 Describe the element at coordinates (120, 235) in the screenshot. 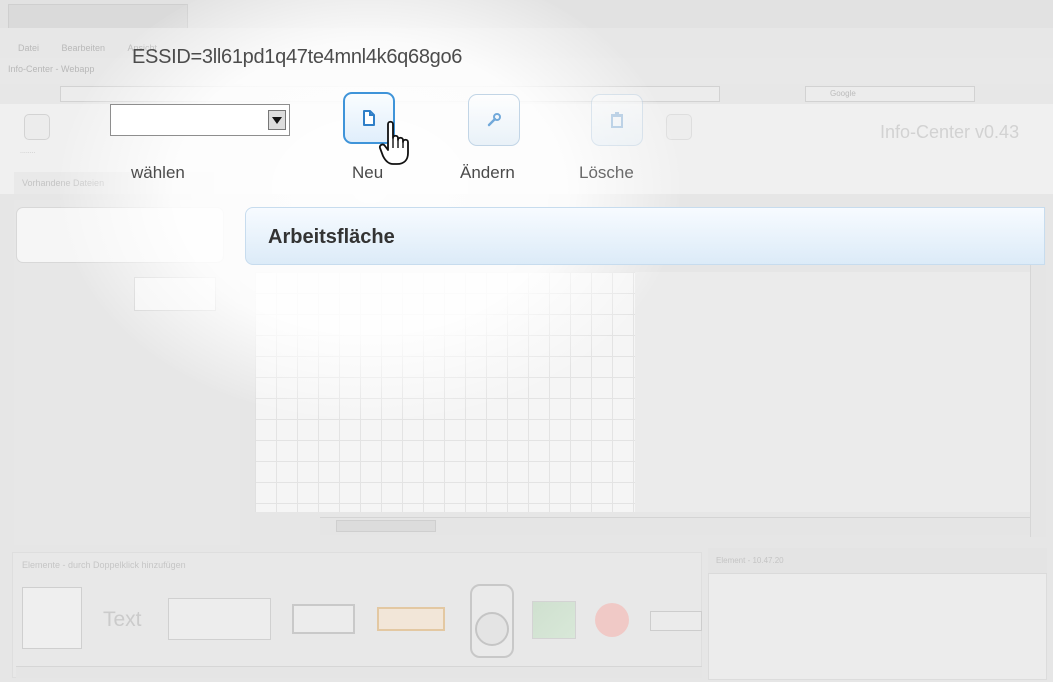

I see `file-list-box` at that location.